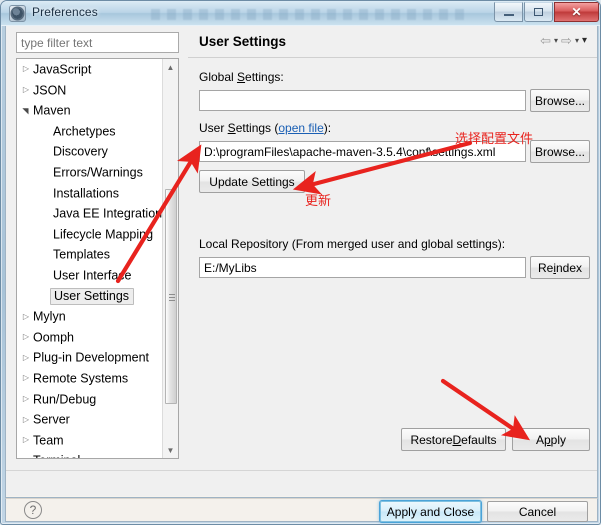  Describe the element at coordinates (545, 40) in the screenshot. I see `back-arrow-icon: ⇦` at that location.